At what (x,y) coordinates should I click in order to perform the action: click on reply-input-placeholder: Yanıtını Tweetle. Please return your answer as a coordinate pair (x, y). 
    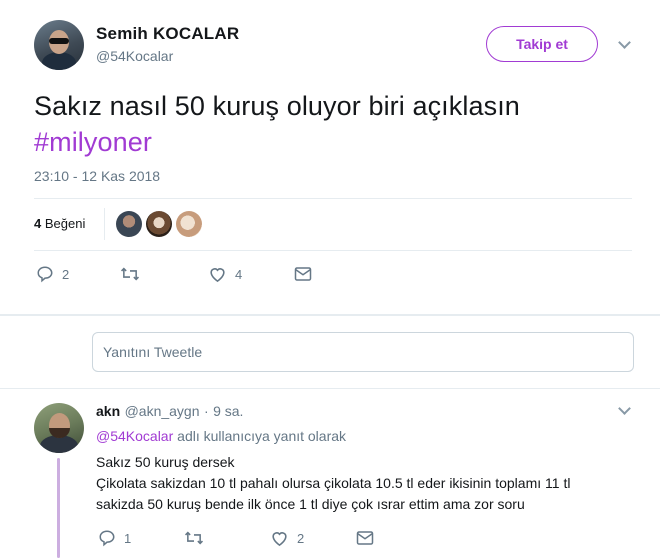
    Looking at the image, I should click on (153, 352).